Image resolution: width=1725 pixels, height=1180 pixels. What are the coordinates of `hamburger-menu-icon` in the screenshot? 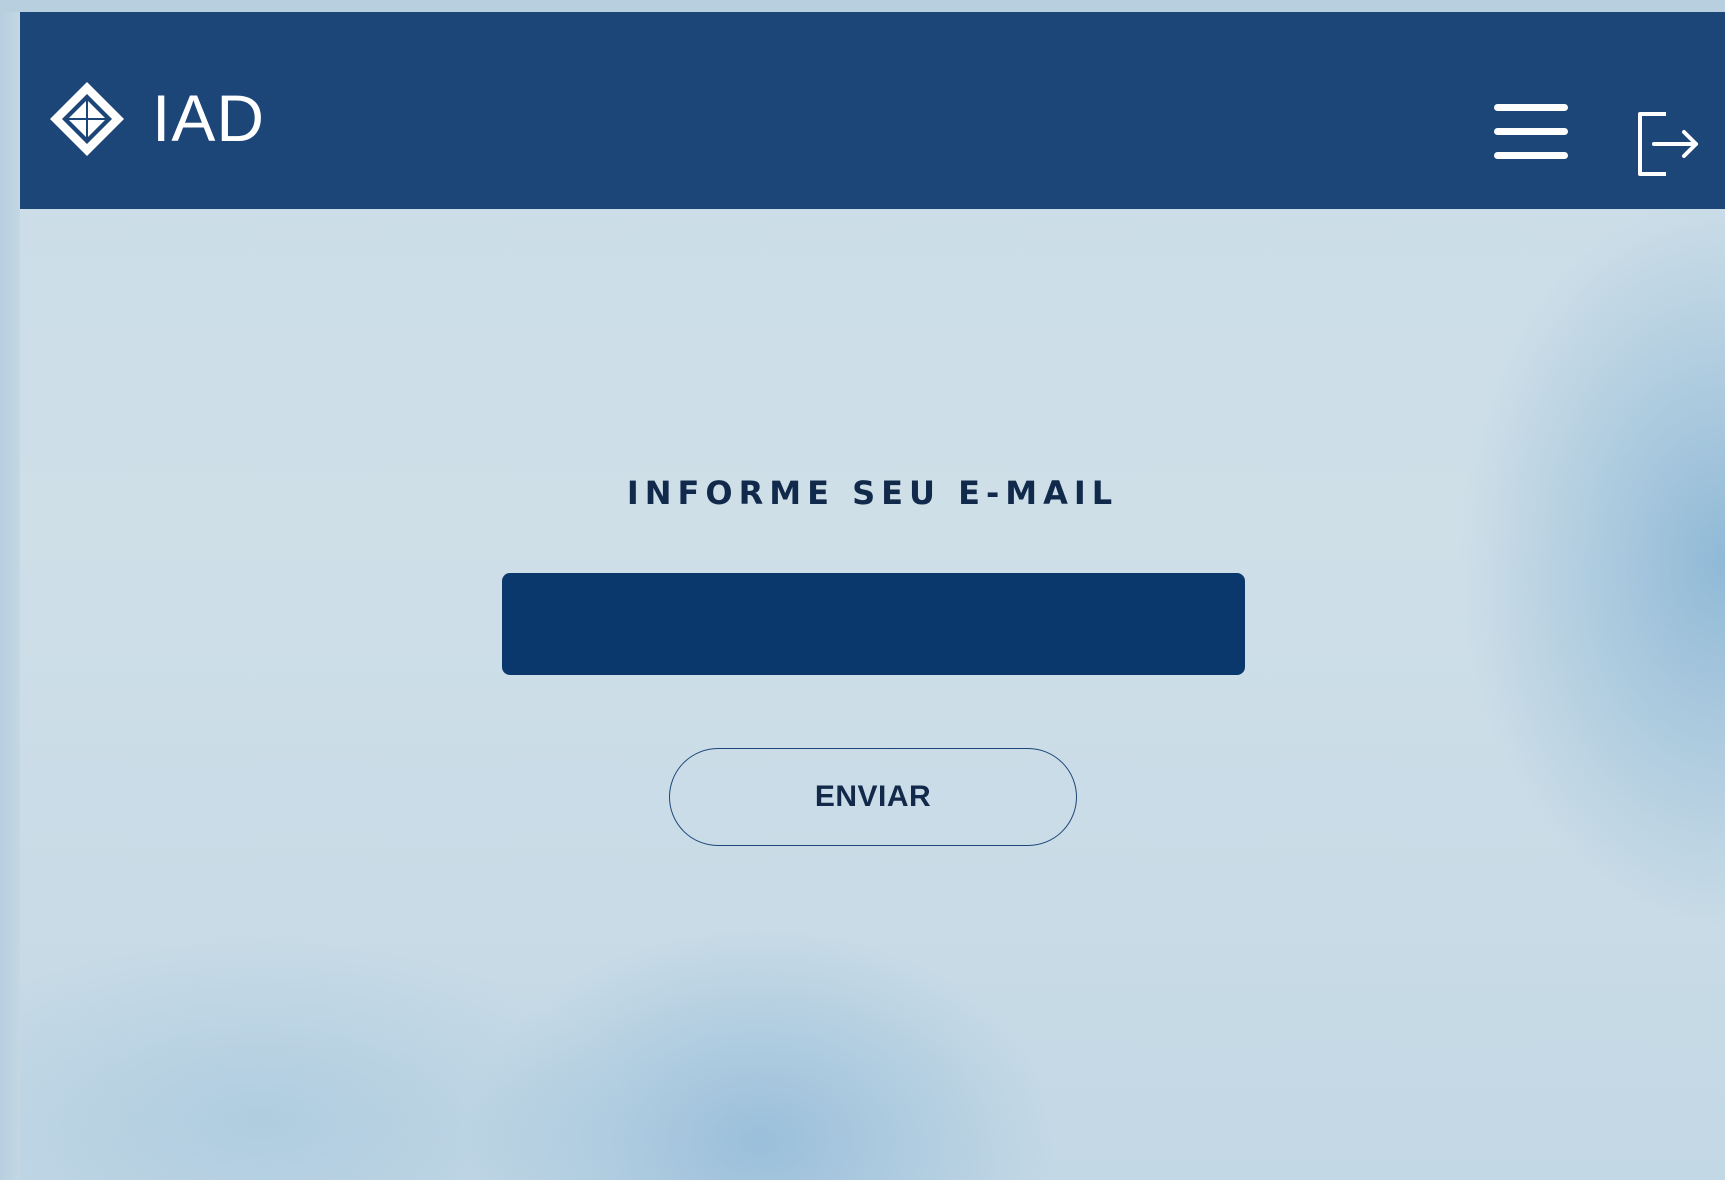 It's located at (1532, 132).